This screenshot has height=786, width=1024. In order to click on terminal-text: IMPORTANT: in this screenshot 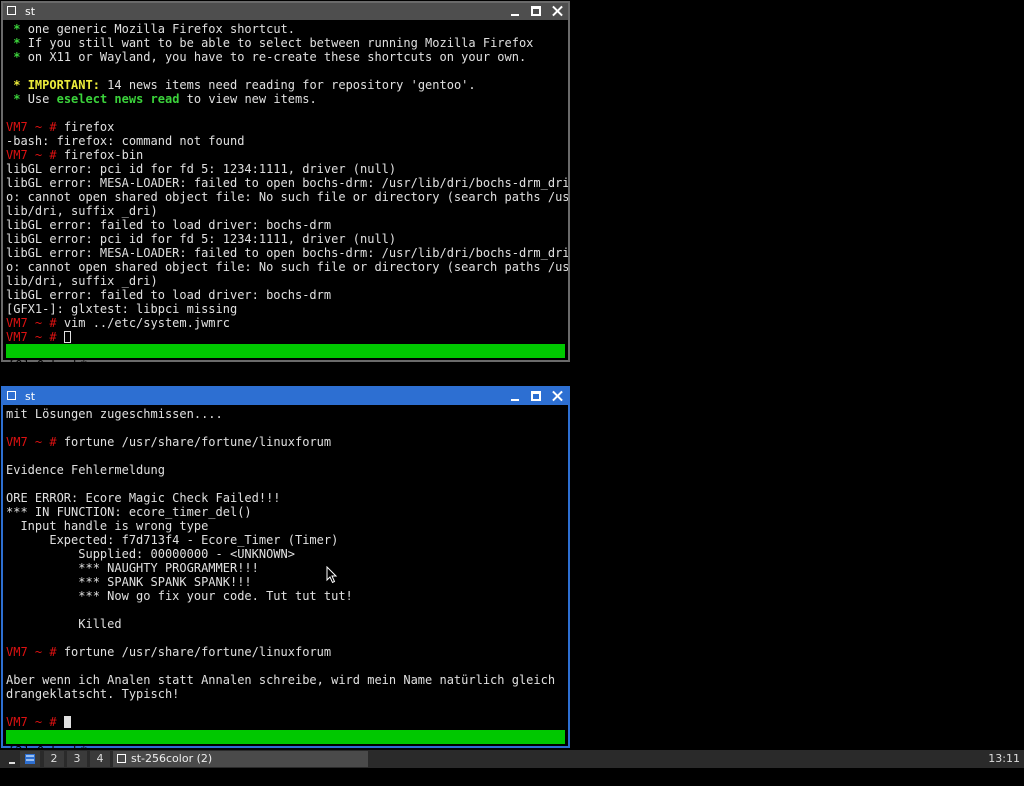, I will do `click(63, 85)`.